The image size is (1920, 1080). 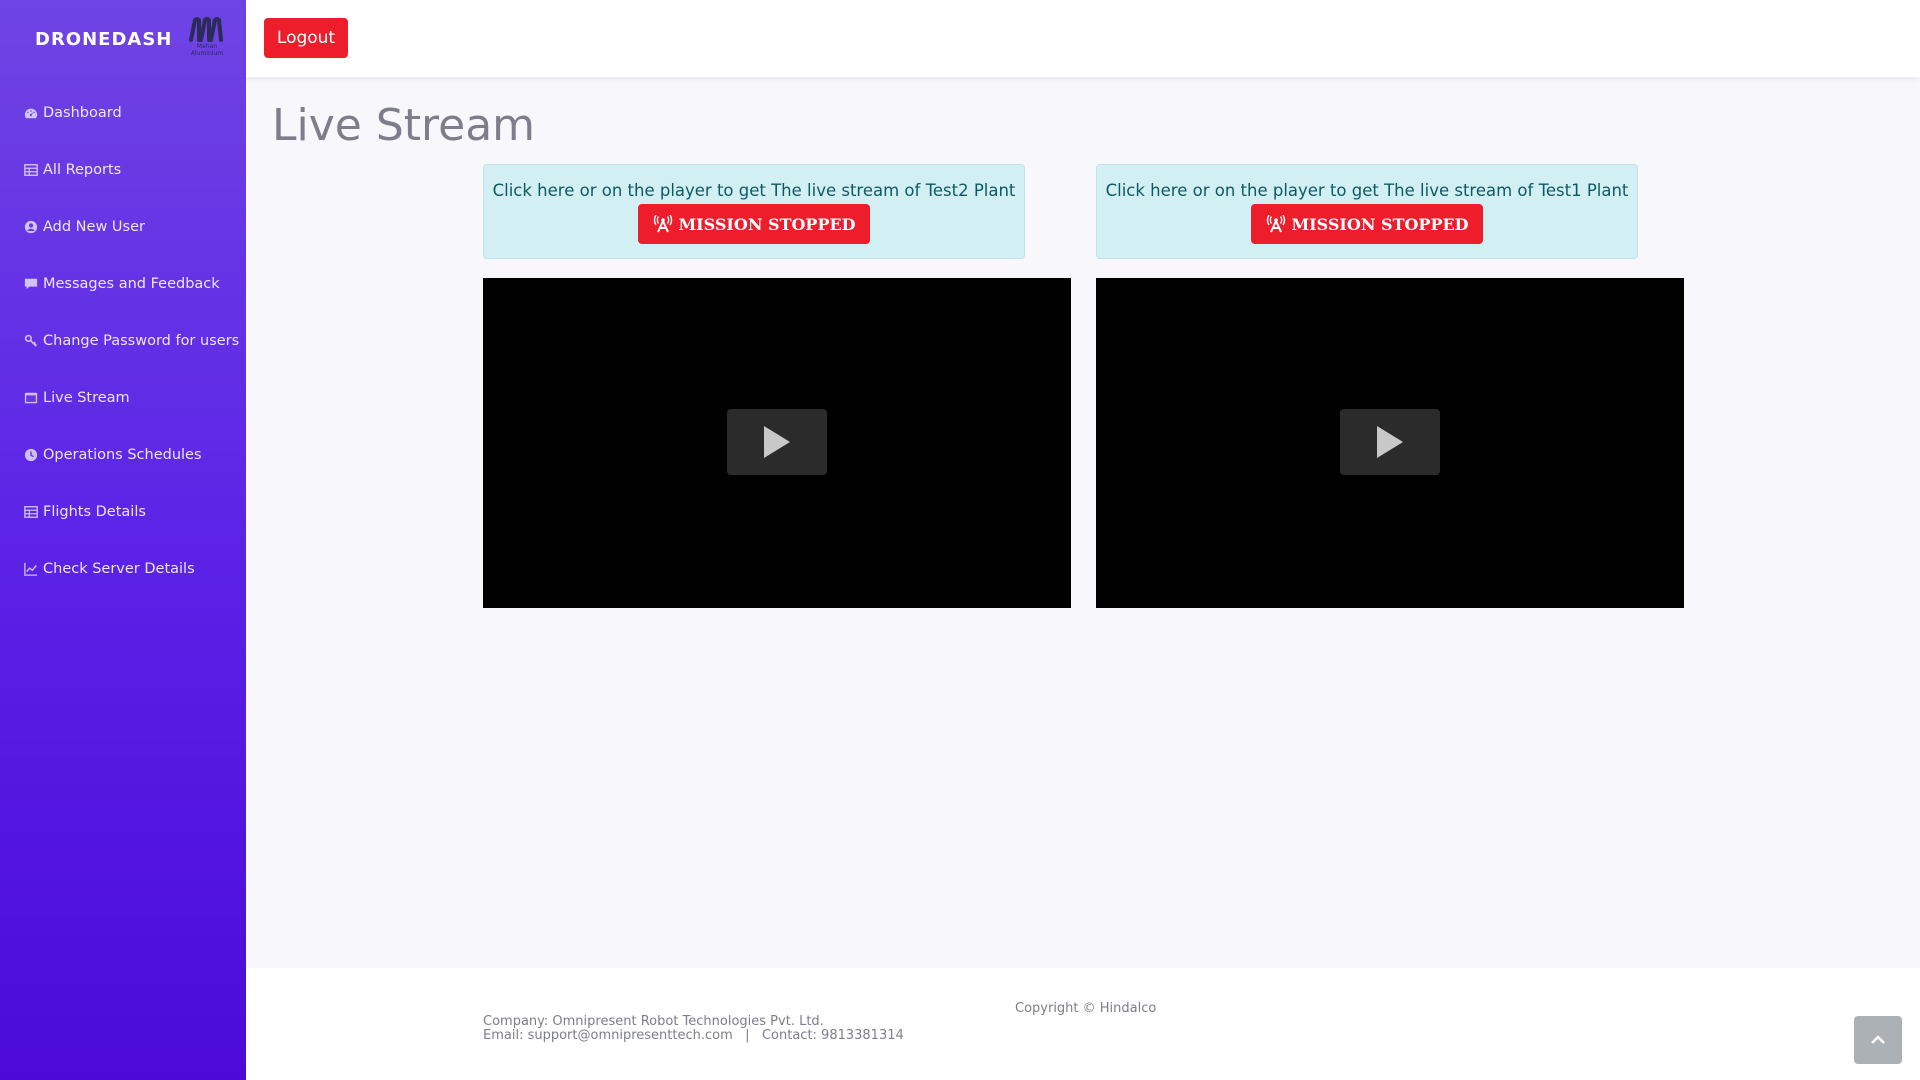 What do you see at coordinates (104, 39) in the screenshot?
I see `brand-name: DRONEDASH` at bounding box center [104, 39].